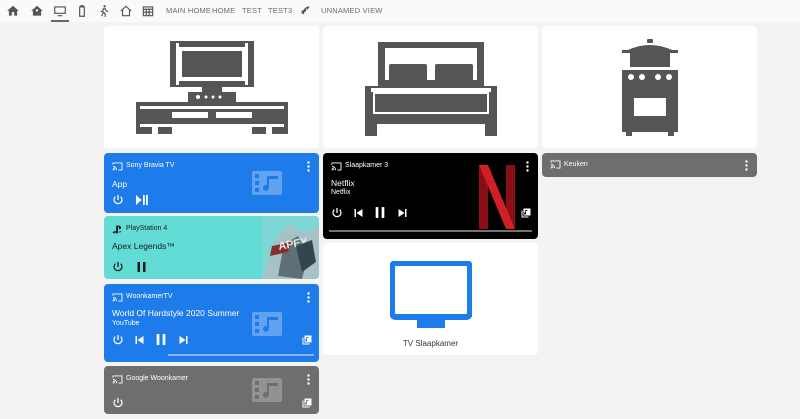  Describe the element at coordinates (305, 11) in the screenshot. I see `rocket-icon` at that location.